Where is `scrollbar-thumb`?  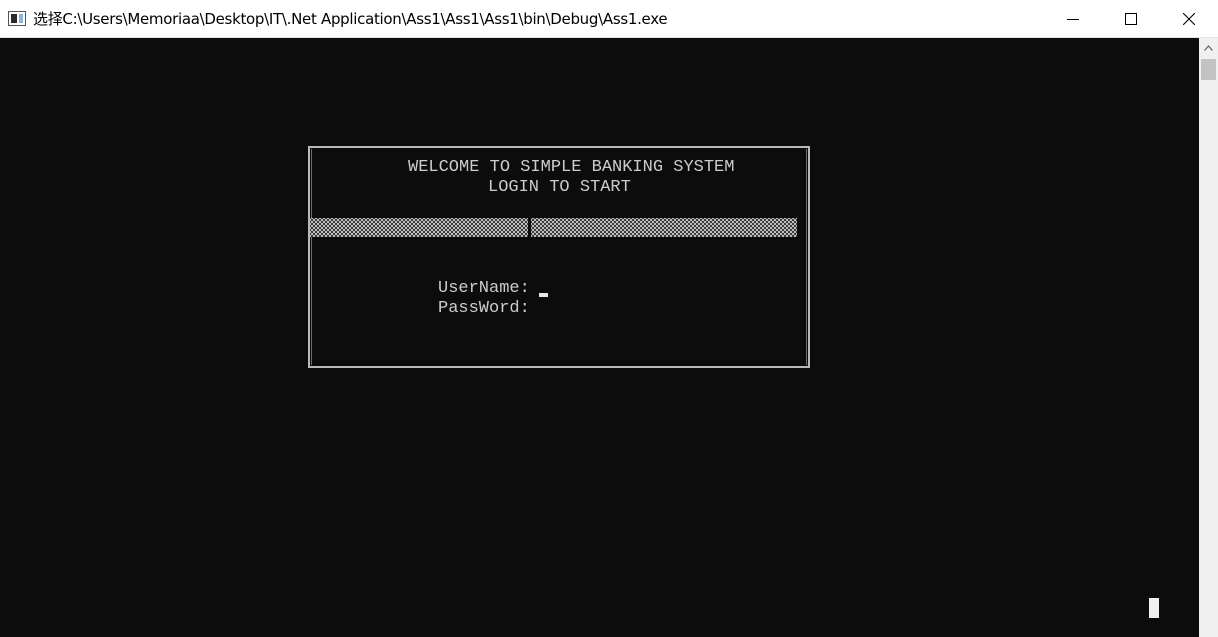
scrollbar-thumb is located at coordinates (1208, 69).